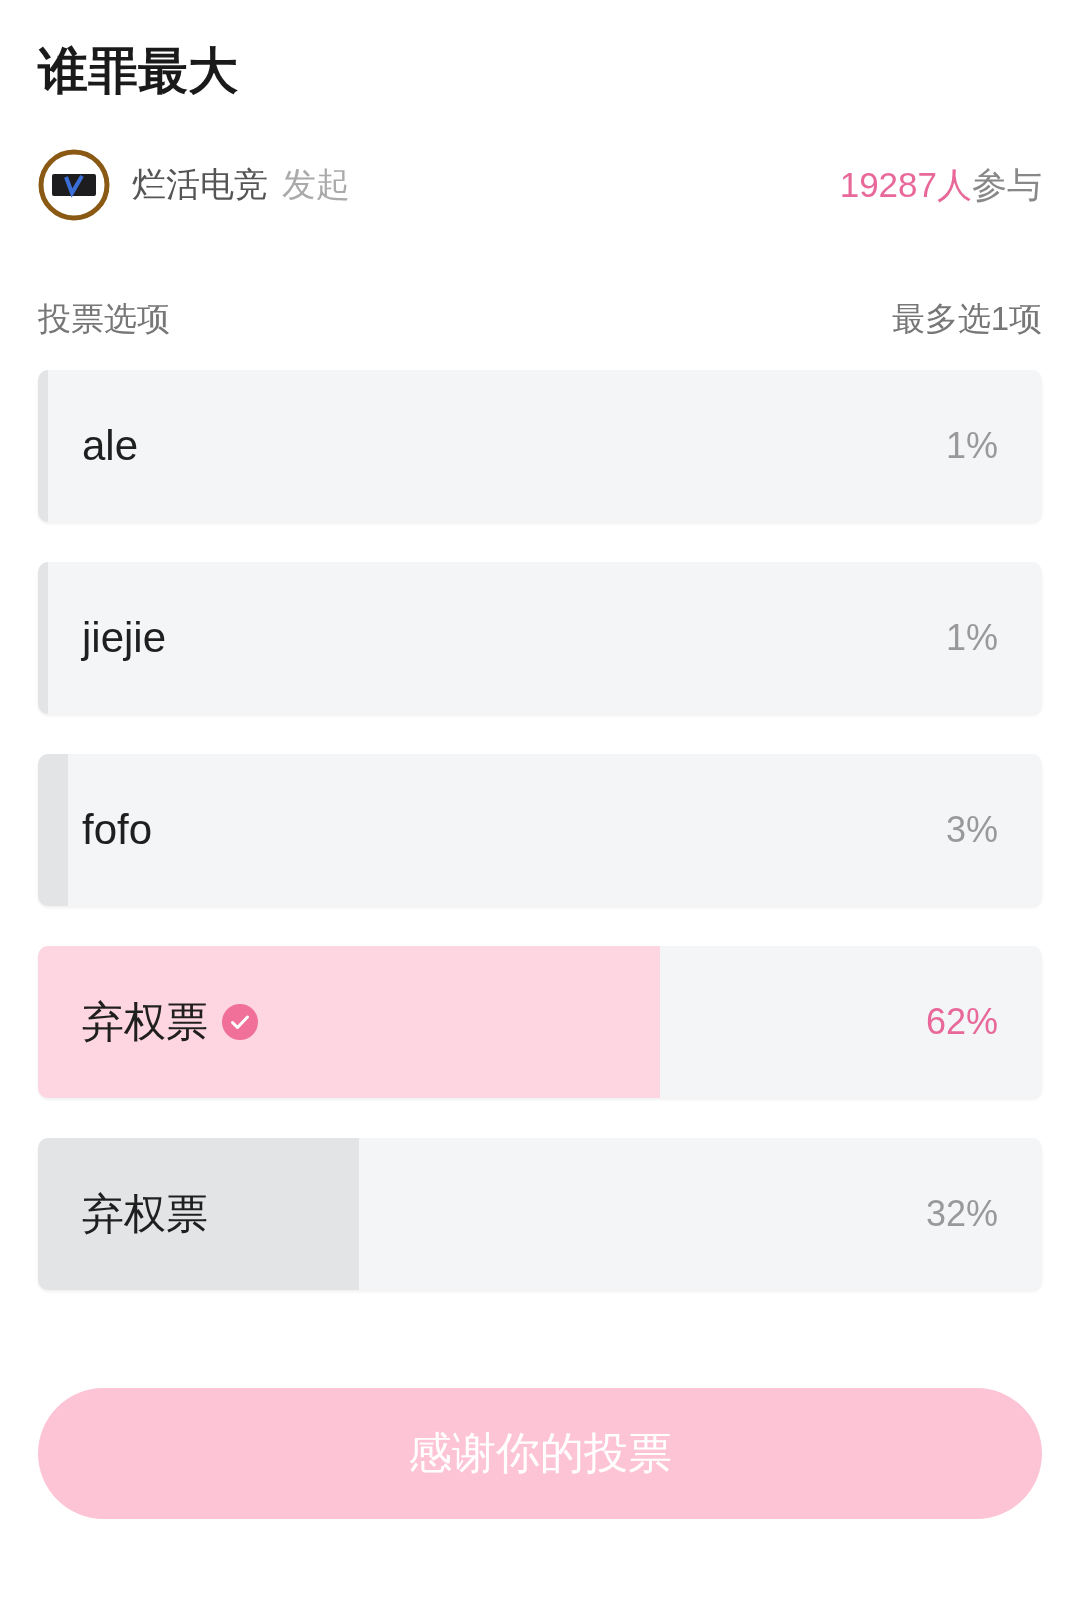 The width and height of the screenshot is (1080, 1610). I want to click on vote-percentage: 3%, so click(971, 830).